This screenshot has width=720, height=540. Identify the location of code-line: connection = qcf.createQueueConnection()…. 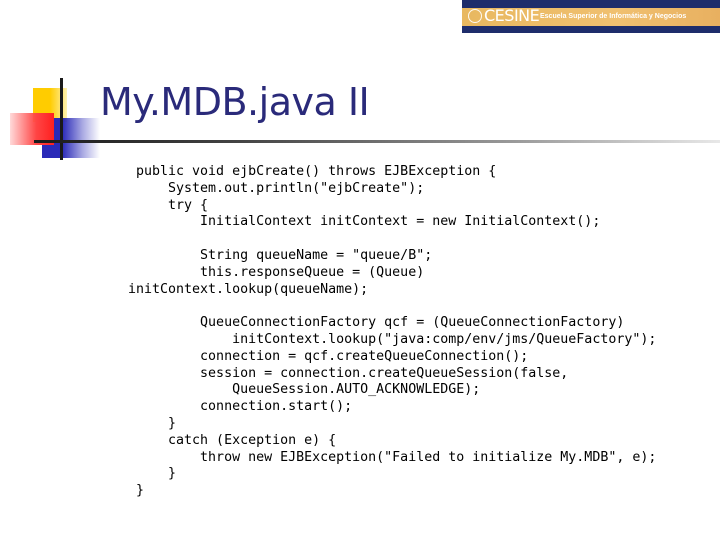
(328, 356).